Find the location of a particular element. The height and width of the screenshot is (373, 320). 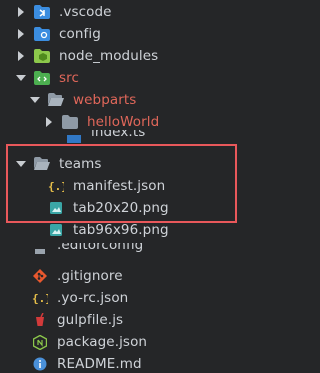

tree-item-src: src is located at coordinates (142, 78).